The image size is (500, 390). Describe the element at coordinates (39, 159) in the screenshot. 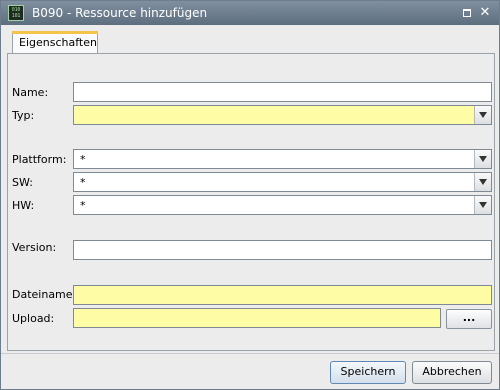

I see `plattform-label: Plattform:` at that location.